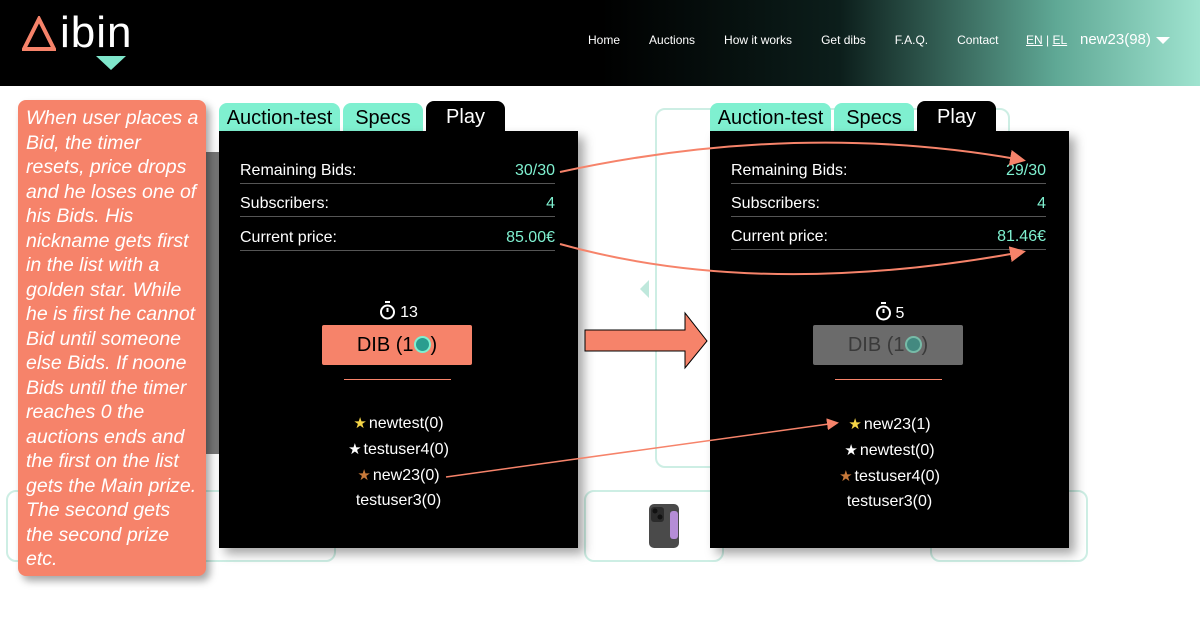 Image resolution: width=1200 pixels, height=627 pixels. I want to click on arrow-remaining-bids, so click(792, 157).